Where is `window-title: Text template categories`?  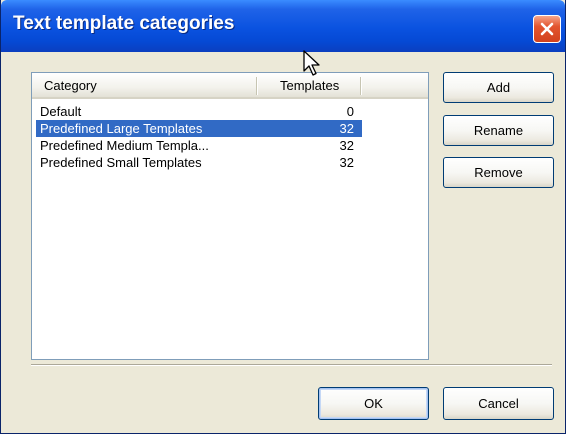
window-title: Text template categories is located at coordinates (124, 23).